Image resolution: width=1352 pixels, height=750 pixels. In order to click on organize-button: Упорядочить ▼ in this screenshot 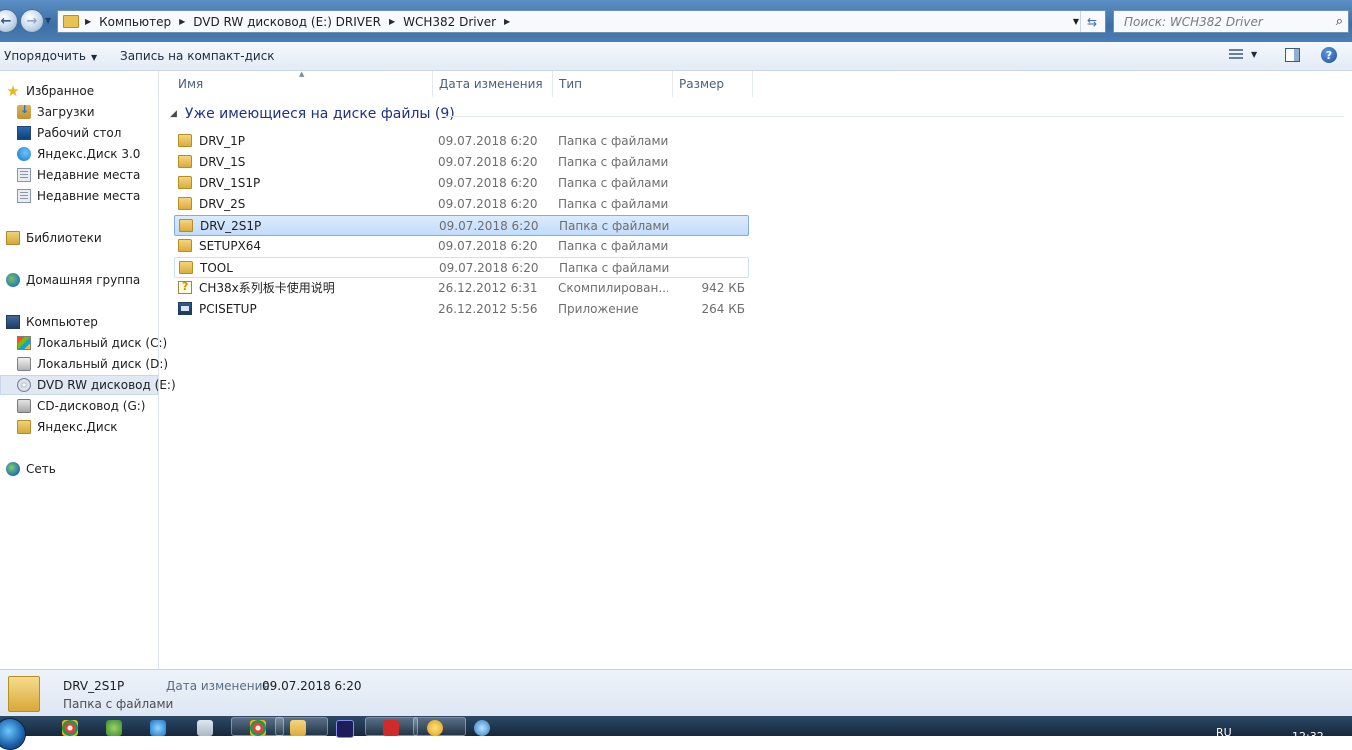, I will do `click(50, 56)`.